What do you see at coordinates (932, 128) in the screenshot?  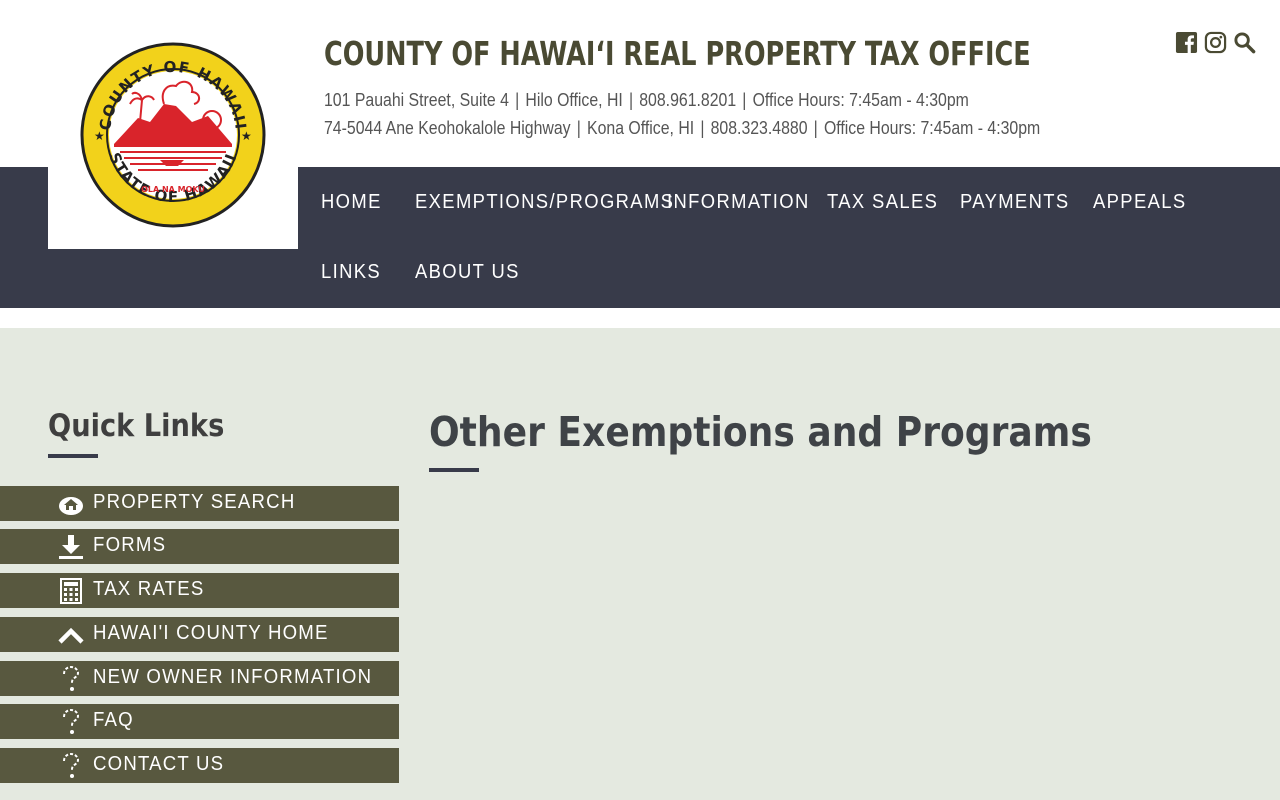 I see `kona-hours: Office Hours: 7:45am - 4:30pm` at bounding box center [932, 128].